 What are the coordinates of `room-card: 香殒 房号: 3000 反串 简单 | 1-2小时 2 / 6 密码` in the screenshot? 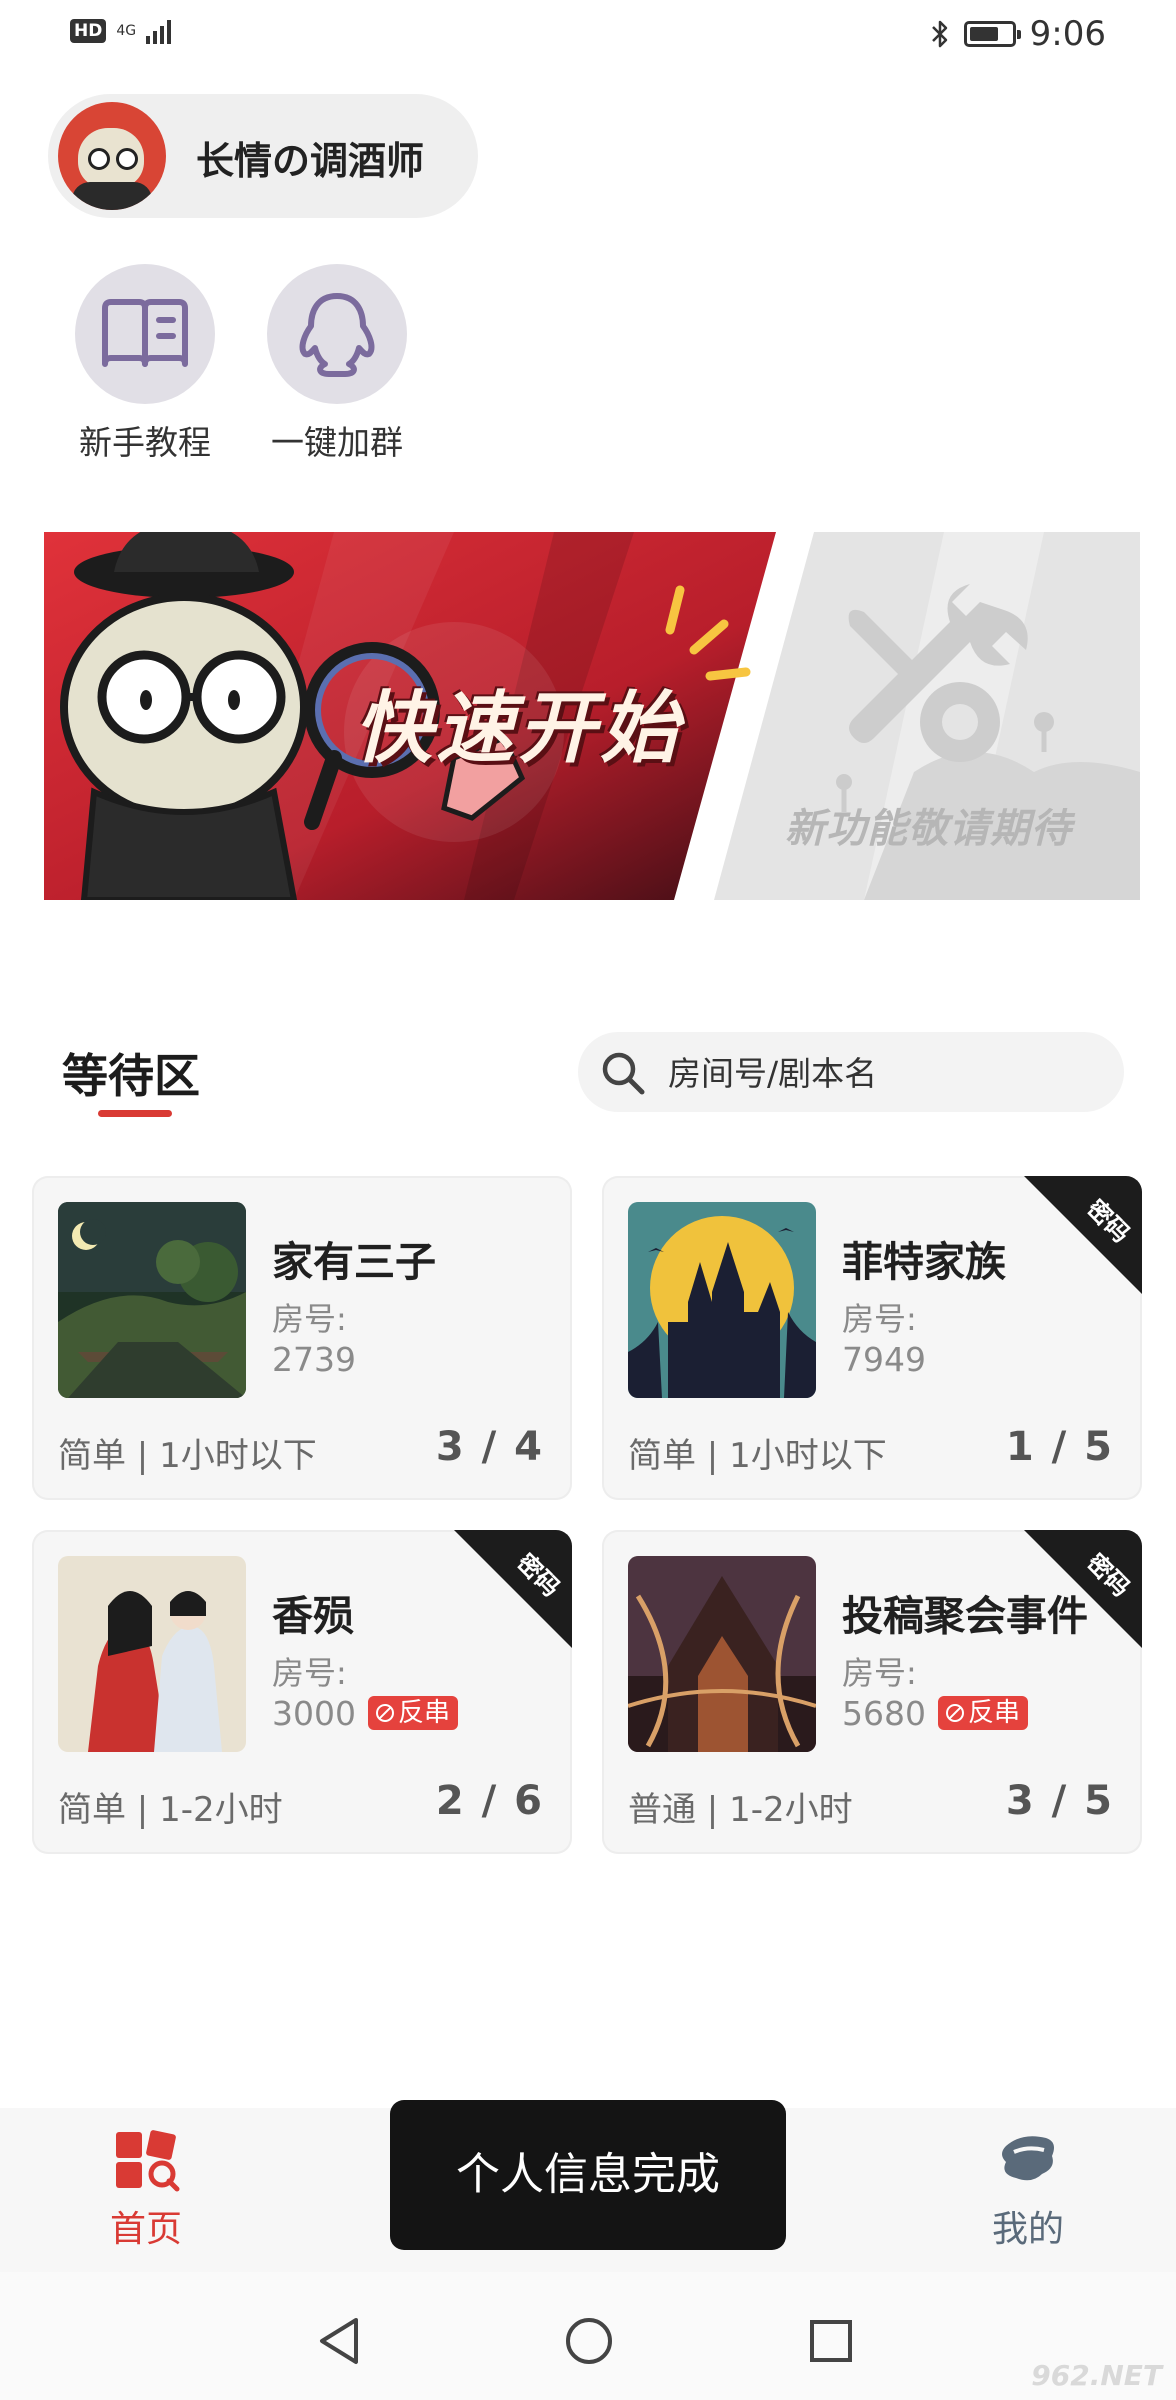 It's located at (302, 1692).